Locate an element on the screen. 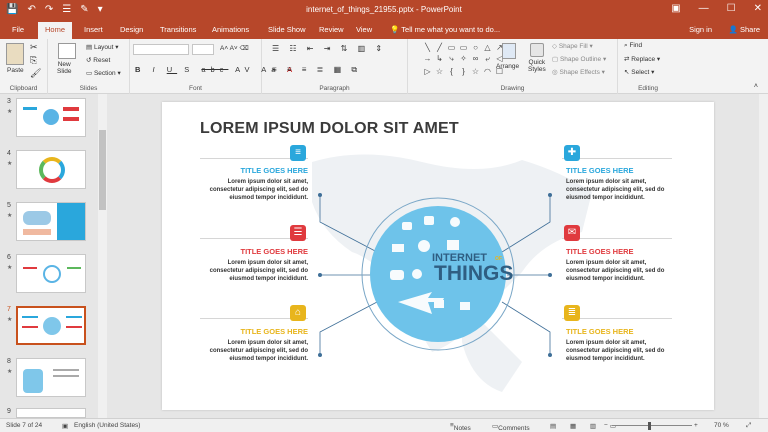 Image resolution: width=768 pixels, height=432 pixels. section-button: ▭ Section ▾ is located at coordinates (103, 73).